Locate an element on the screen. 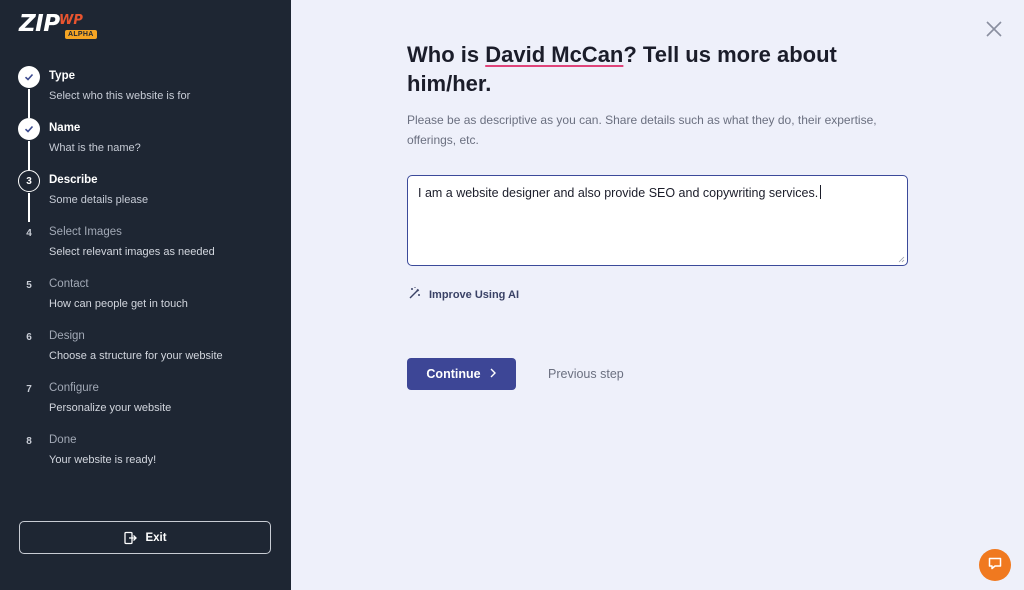 The height and width of the screenshot is (590, 1024). step-description: Select relevant images as needed is located at coordinates (132, 252).